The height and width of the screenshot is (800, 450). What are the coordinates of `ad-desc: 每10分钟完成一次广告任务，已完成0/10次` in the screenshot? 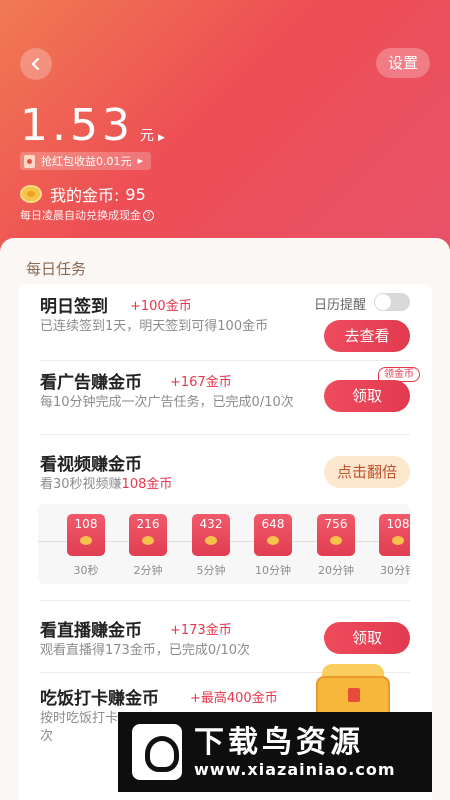 It's located at (167, 402).